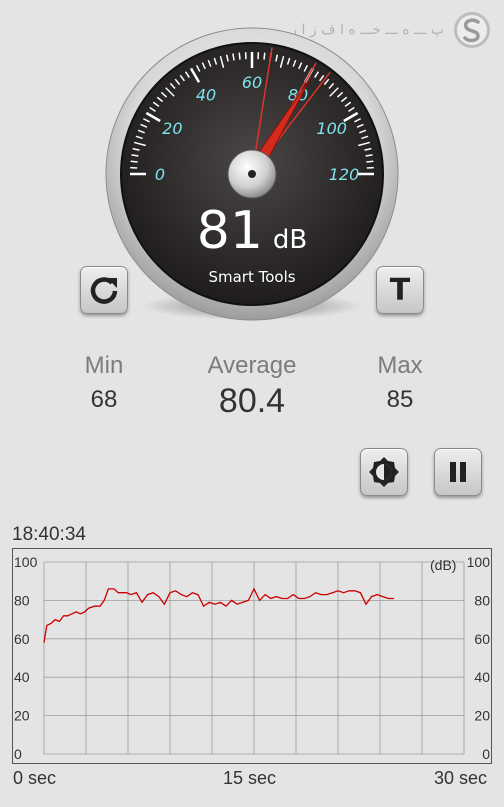 This screenshot has width=504, height=807. Describe the element at coordinates (252, 365) in the screenshot. I see `stat-average-label: Average` at that location.